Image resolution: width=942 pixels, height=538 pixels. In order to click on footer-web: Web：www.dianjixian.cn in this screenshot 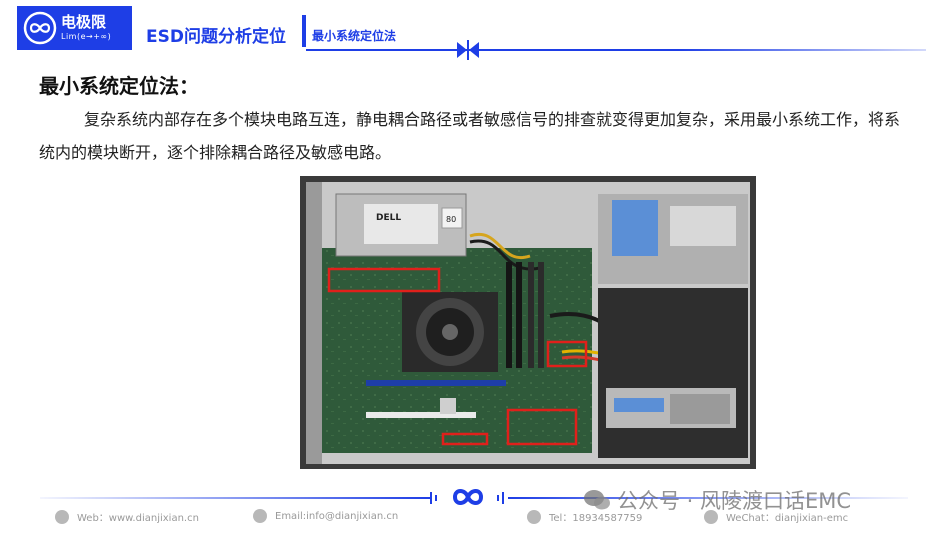, I will do `click(127, 516)`.